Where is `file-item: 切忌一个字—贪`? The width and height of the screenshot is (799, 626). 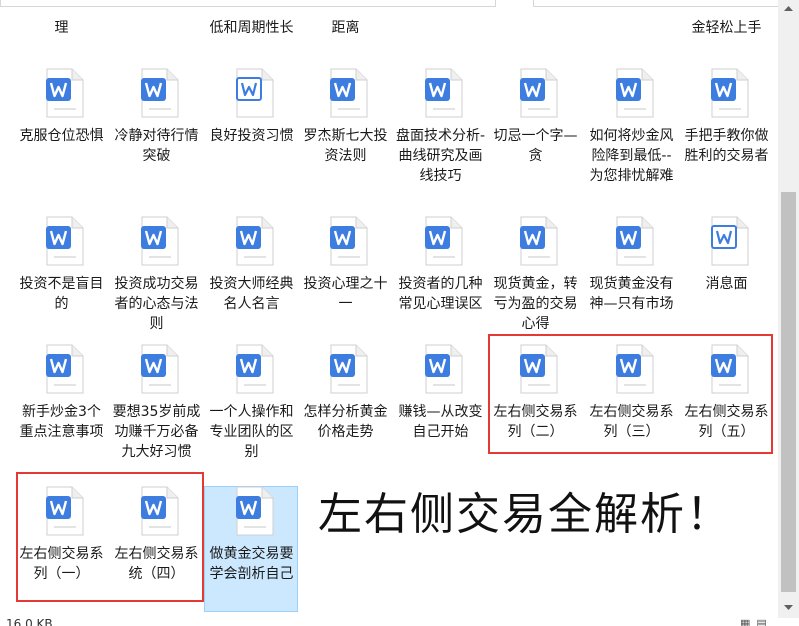
file-item: 切忌一个字—贪 is located at coordinates (535, 138).